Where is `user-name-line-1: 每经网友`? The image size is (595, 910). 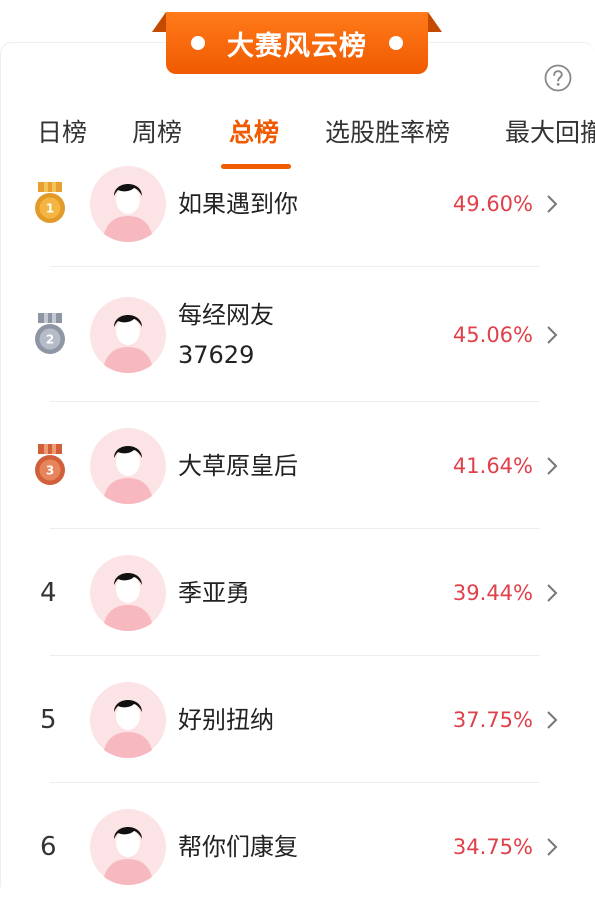 user-name-line-1: 每经网友 is located at coordinates (226, 314).